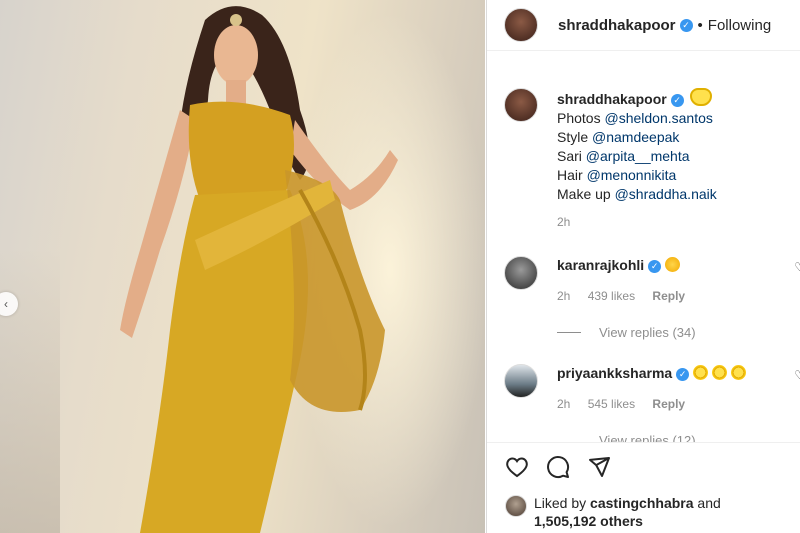  I want to click on caption-author-username: shraddhakapoor, so click(612, 99).